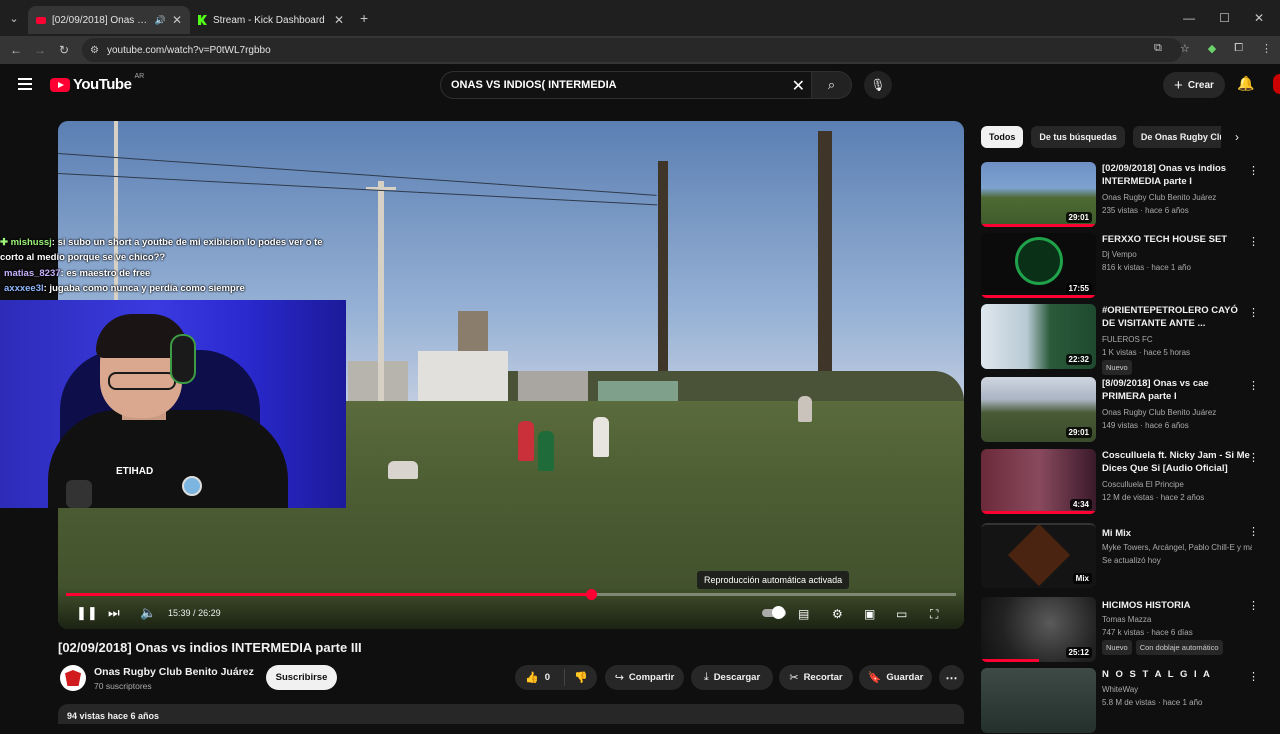 The width and height of the screenshot is (1280, 734). Describe the element at coordinates (25, 84) in the screenshot. I see `guide-menu-icon` at that location.